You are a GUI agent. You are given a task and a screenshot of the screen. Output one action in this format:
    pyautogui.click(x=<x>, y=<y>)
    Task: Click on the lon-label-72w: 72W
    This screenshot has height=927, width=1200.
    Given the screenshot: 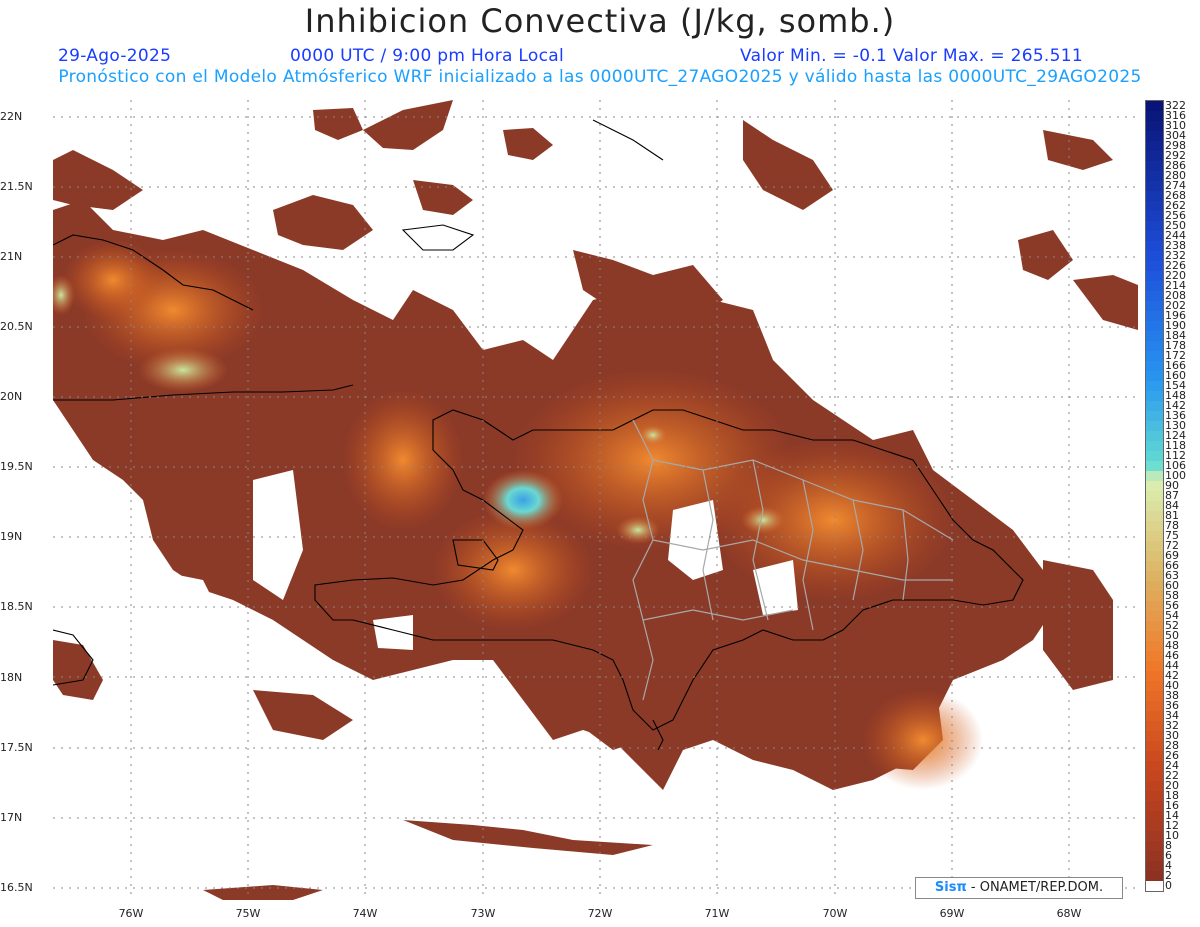 What is the action you would take?
    pyautogui.click(x=600, y=913)
    